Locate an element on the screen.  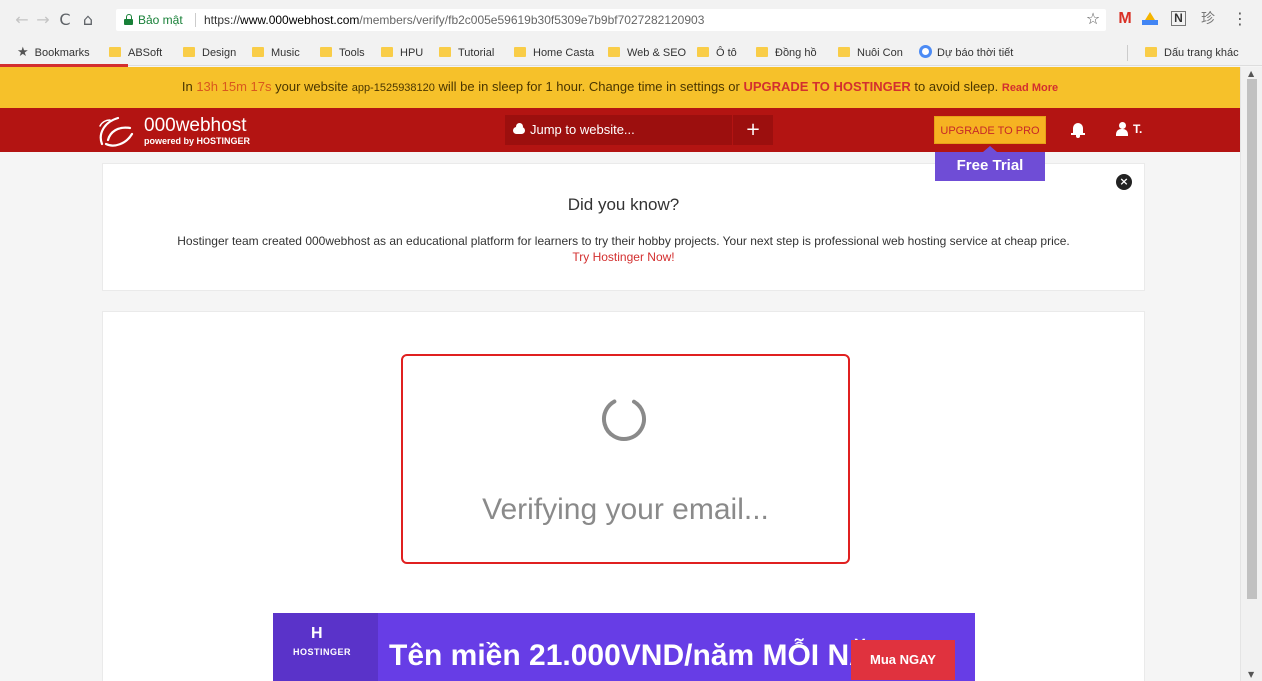
user-name: T. is located at coordinates (1137, 129).